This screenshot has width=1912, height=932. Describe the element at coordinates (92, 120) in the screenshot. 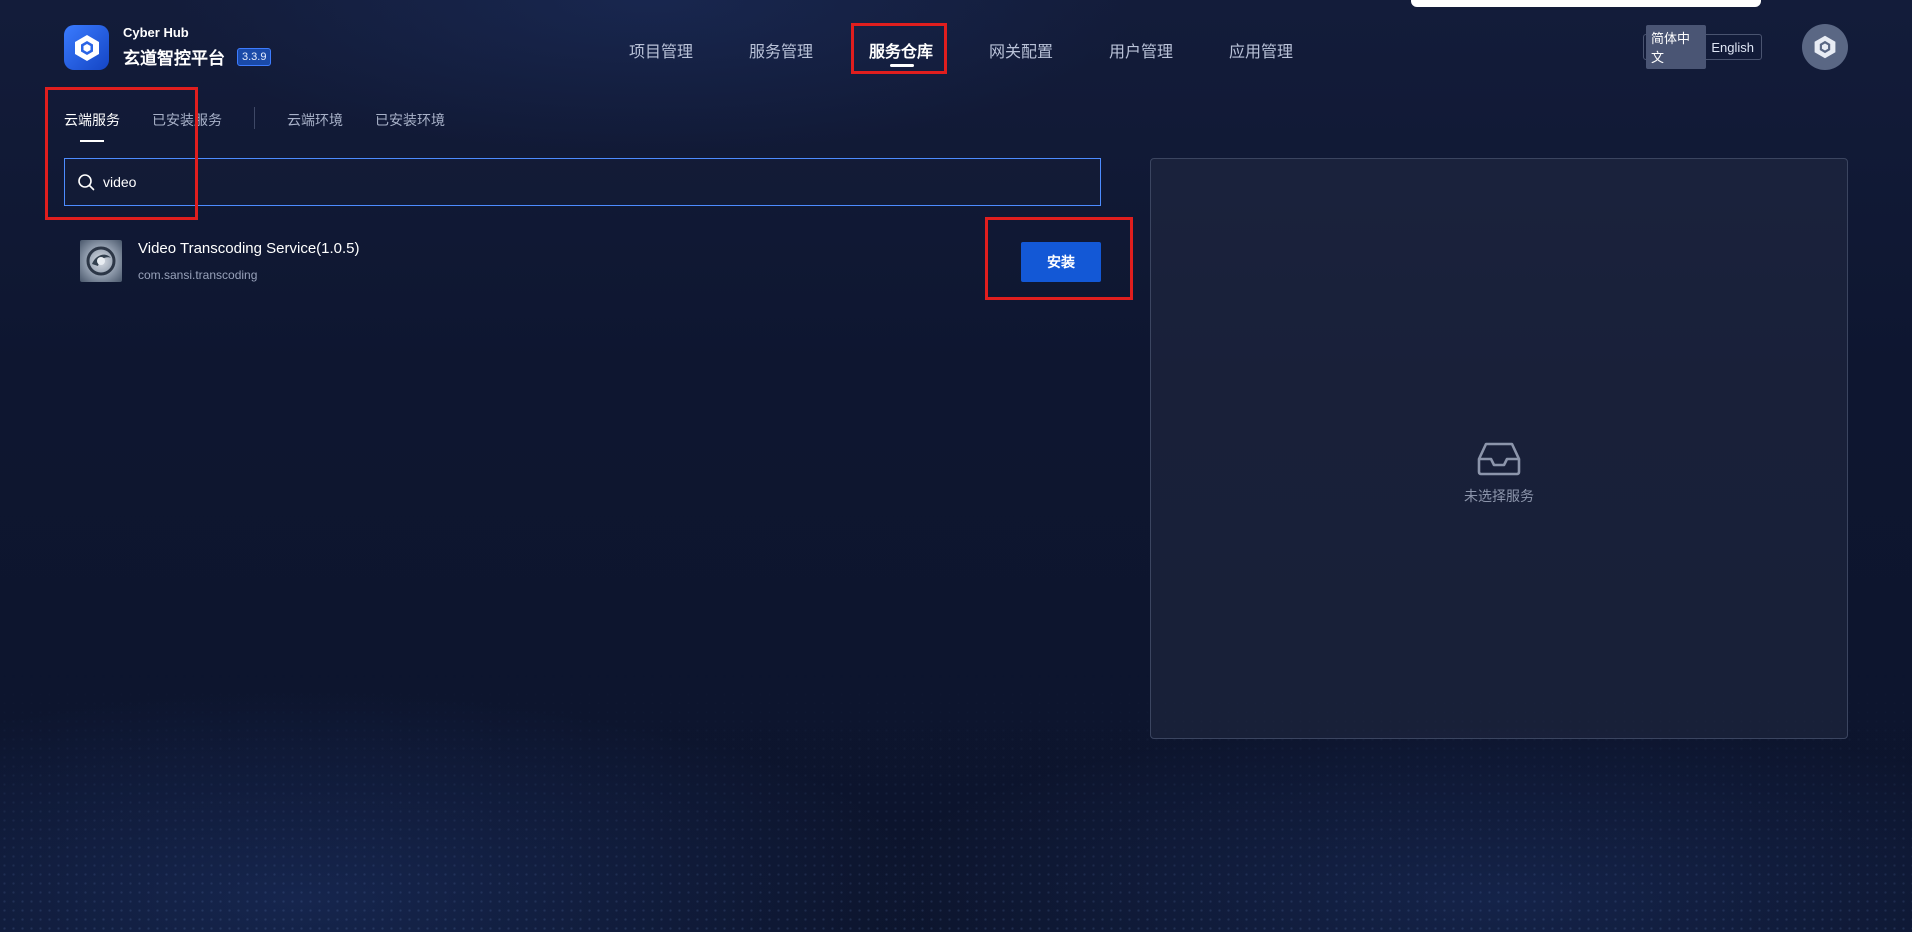

I see `subtab-cloud-services: 云端服务` at that location.